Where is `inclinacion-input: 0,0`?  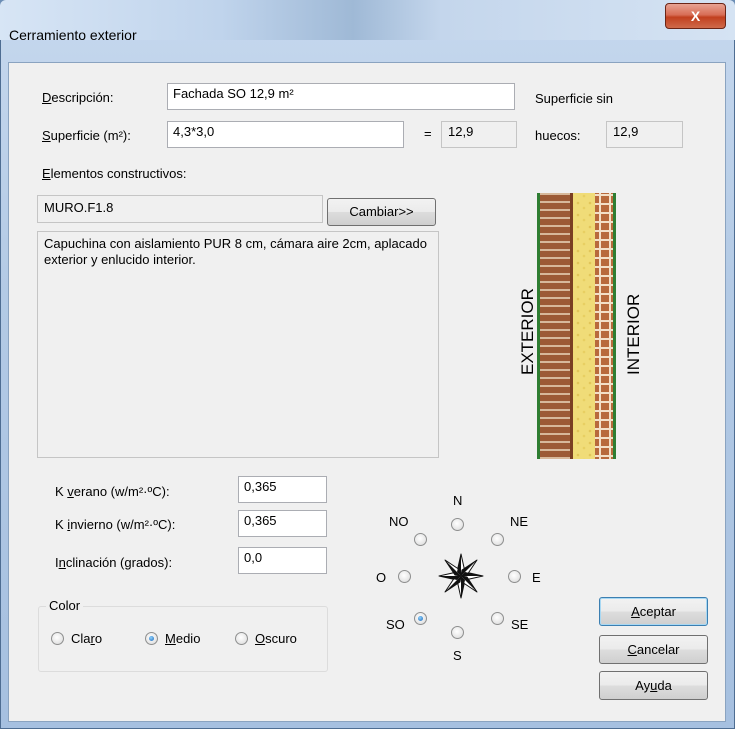
inclinacion-input: 0,0 is located at coordinates (282, 560).